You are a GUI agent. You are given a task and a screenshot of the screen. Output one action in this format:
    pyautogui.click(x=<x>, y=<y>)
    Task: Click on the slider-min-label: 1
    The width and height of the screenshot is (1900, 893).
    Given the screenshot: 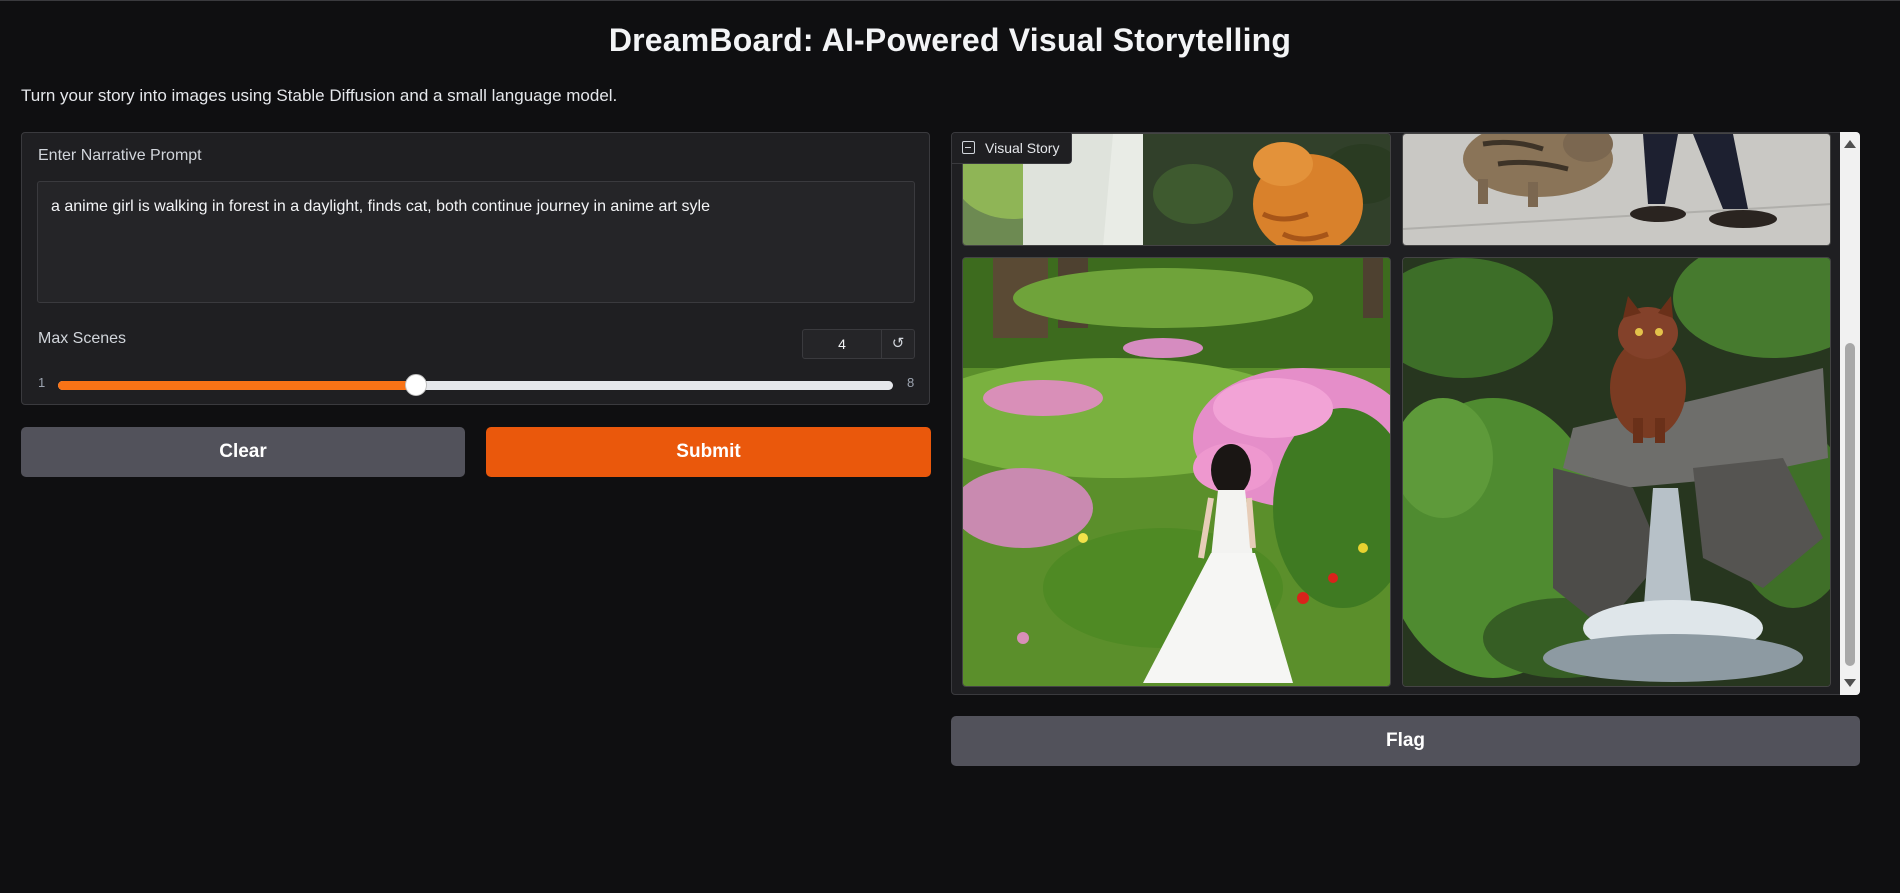 What is the action you would take?
    pyautogui.click(x=42, y=382)
    